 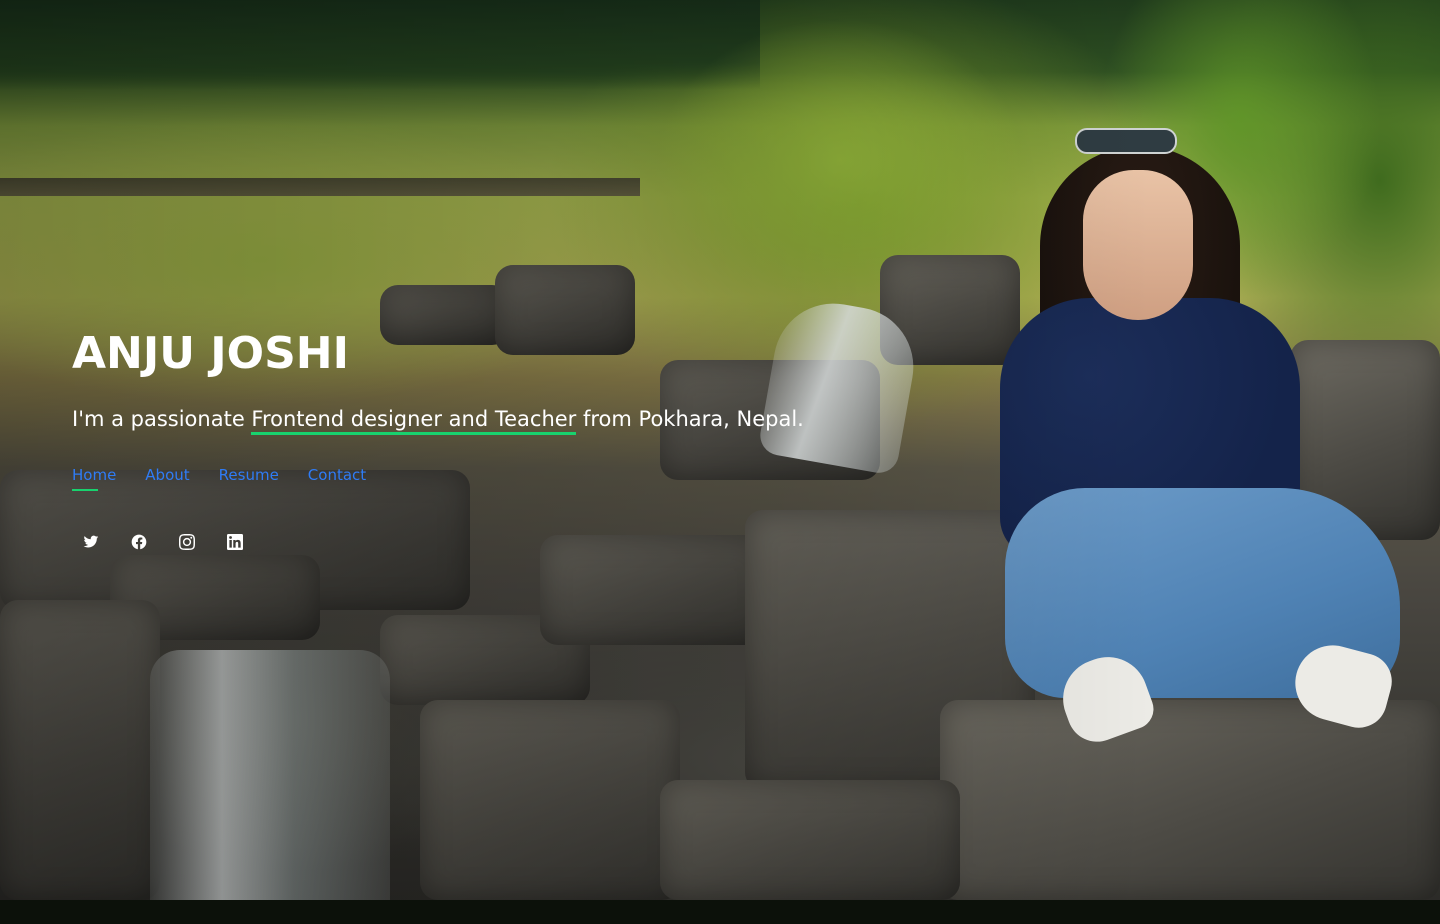 I want to click on tagline-suffix: from Pokhara, Nepal., so click(x=690, y=419).